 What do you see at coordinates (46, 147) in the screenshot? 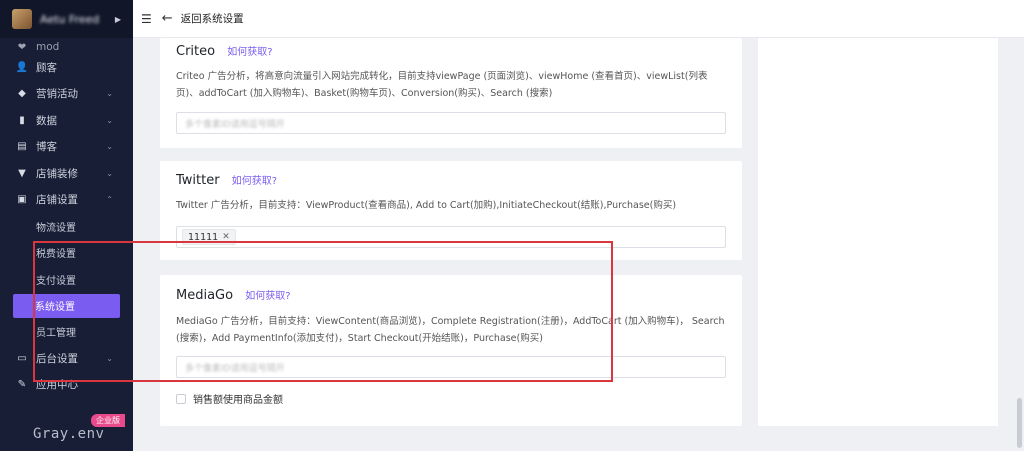
I see `sidebar-item-label: 博客` at bounding box center [46, 147].